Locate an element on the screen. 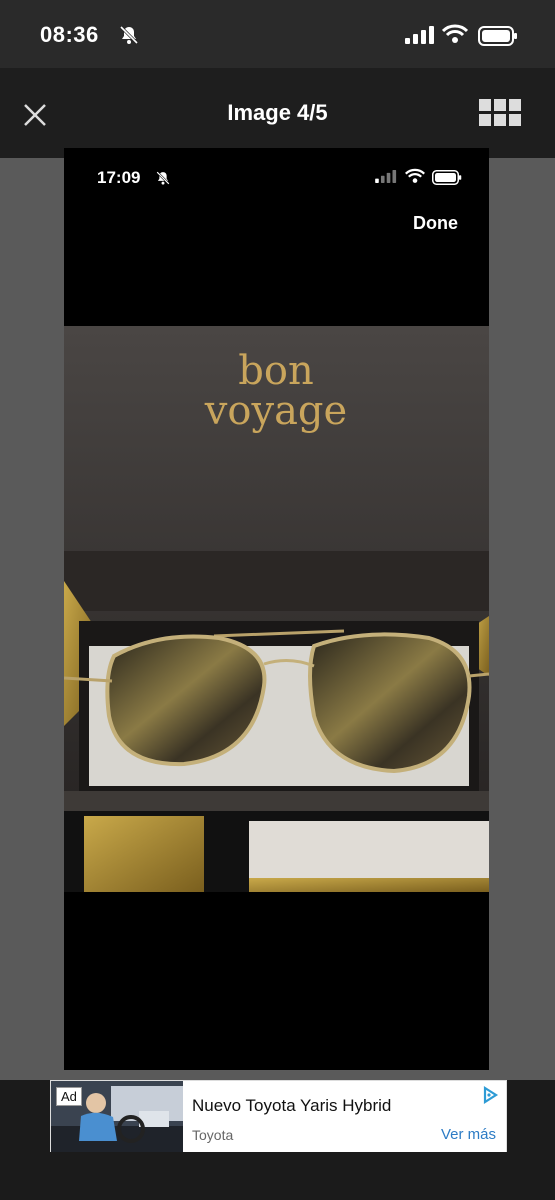  status-bar: 08:36 is located at coordinates (277, 34).